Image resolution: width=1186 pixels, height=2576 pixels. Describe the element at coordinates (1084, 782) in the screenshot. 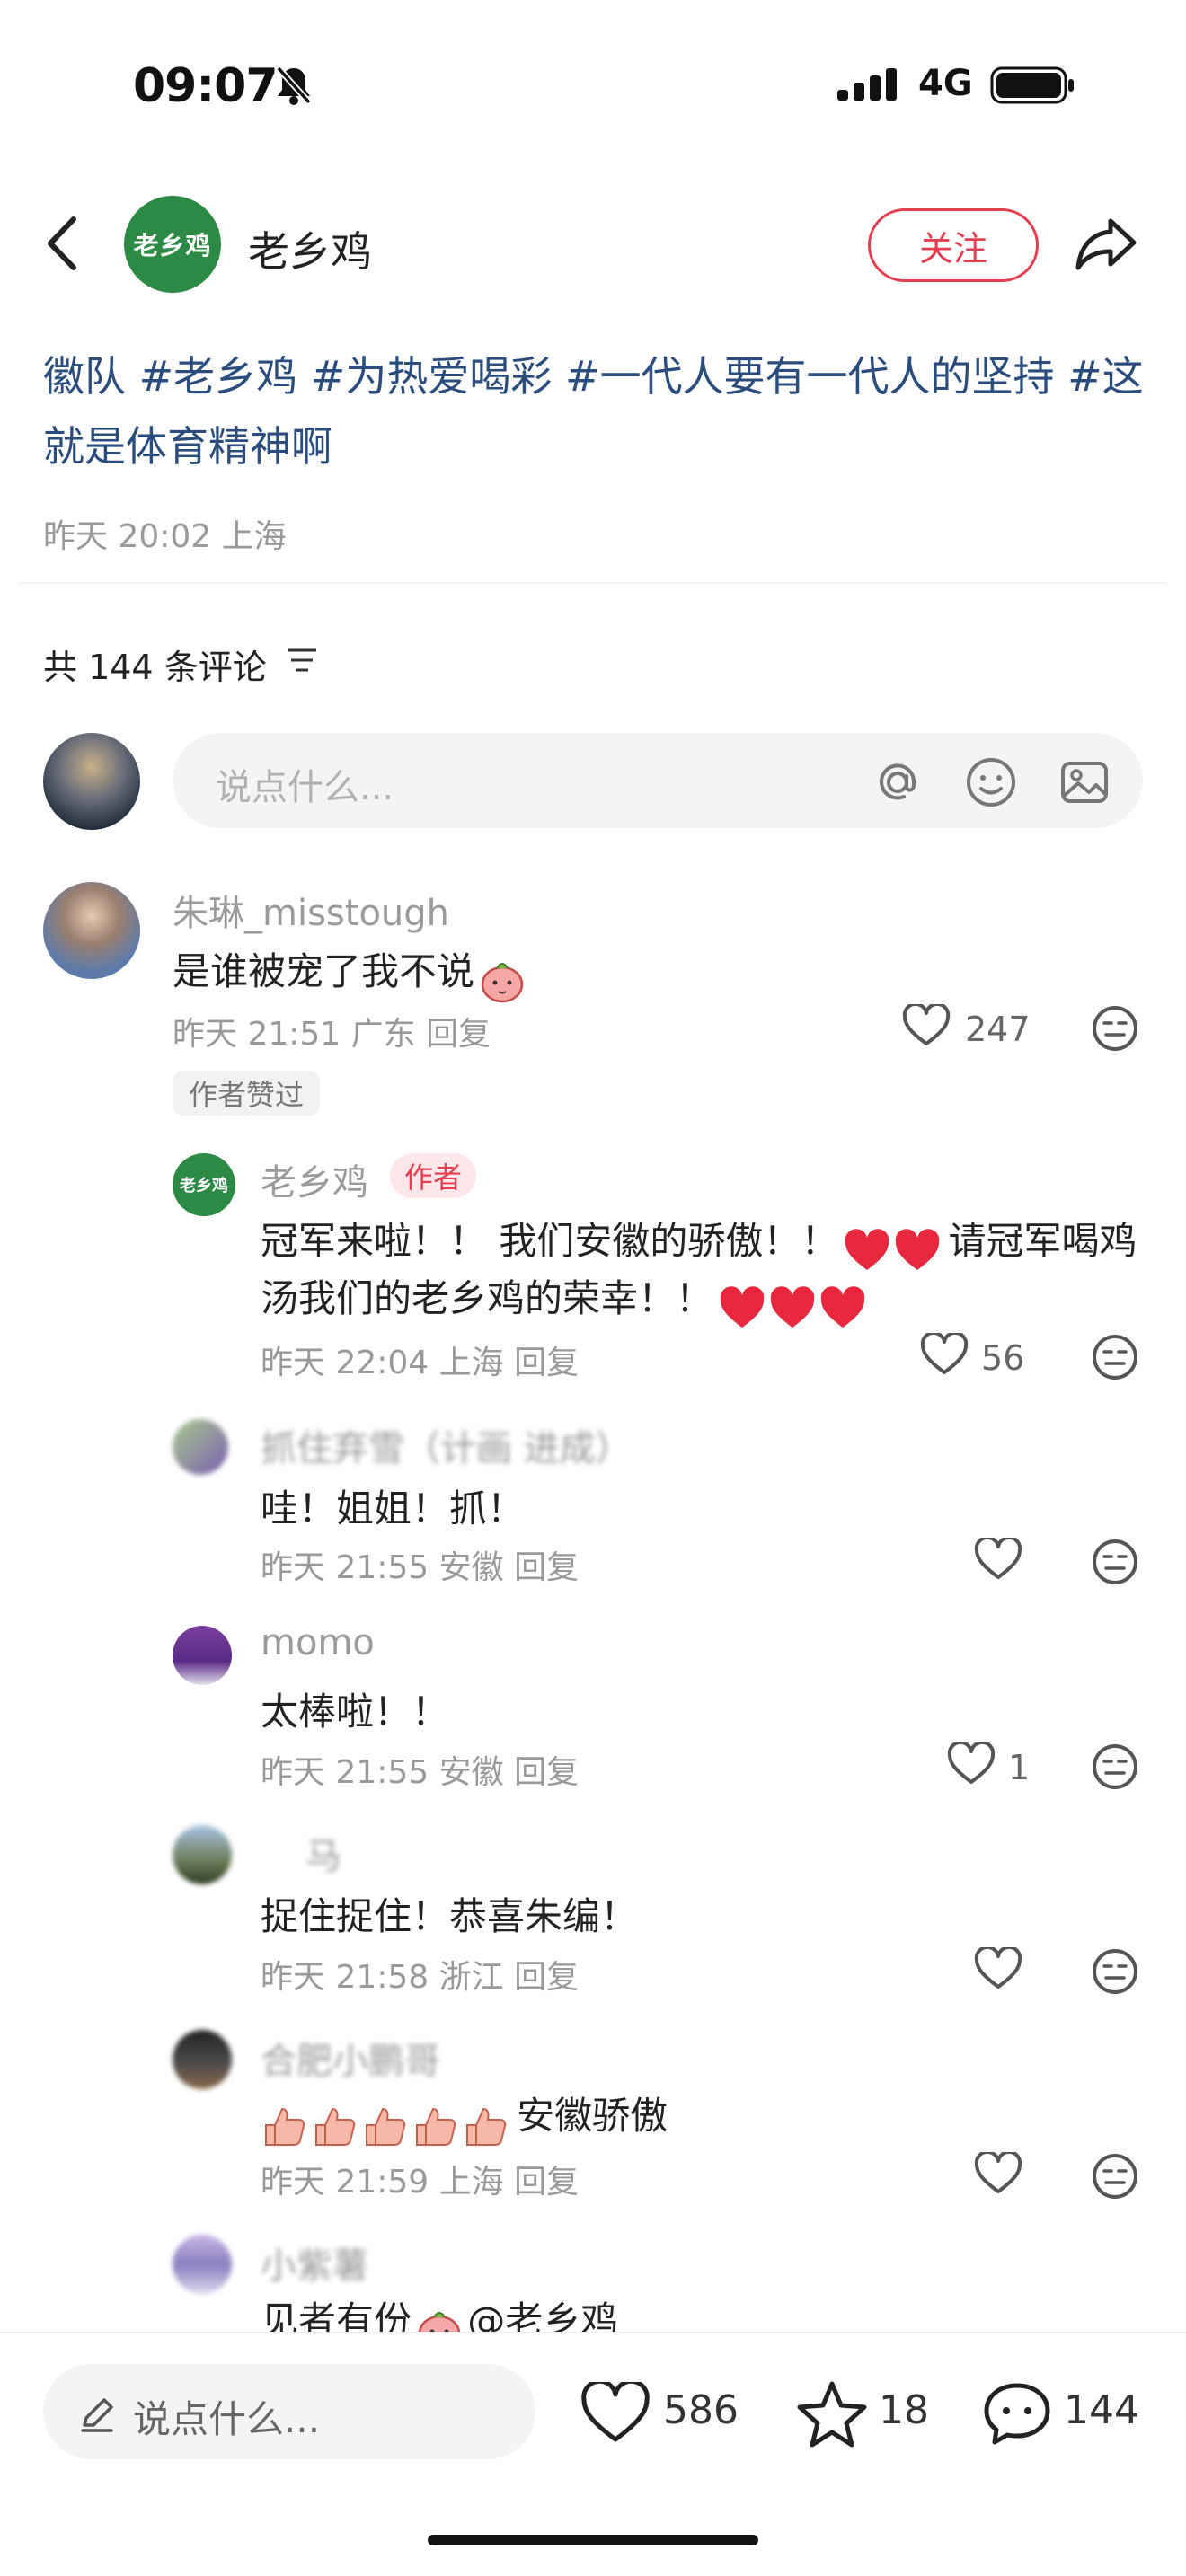

I see `image-icon` at that location.